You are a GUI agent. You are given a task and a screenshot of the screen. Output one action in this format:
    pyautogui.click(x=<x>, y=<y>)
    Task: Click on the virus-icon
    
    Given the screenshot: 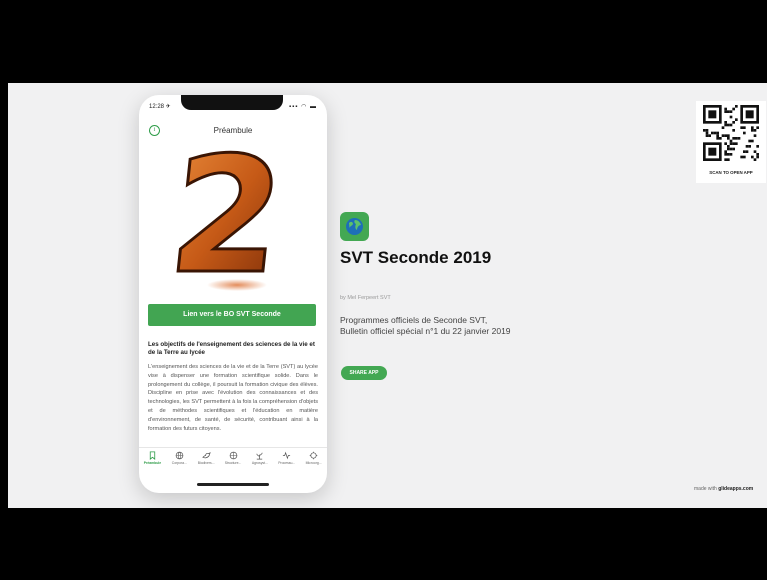 What is the action you would take?
    pyautogui.click(x=313, y=455)
    